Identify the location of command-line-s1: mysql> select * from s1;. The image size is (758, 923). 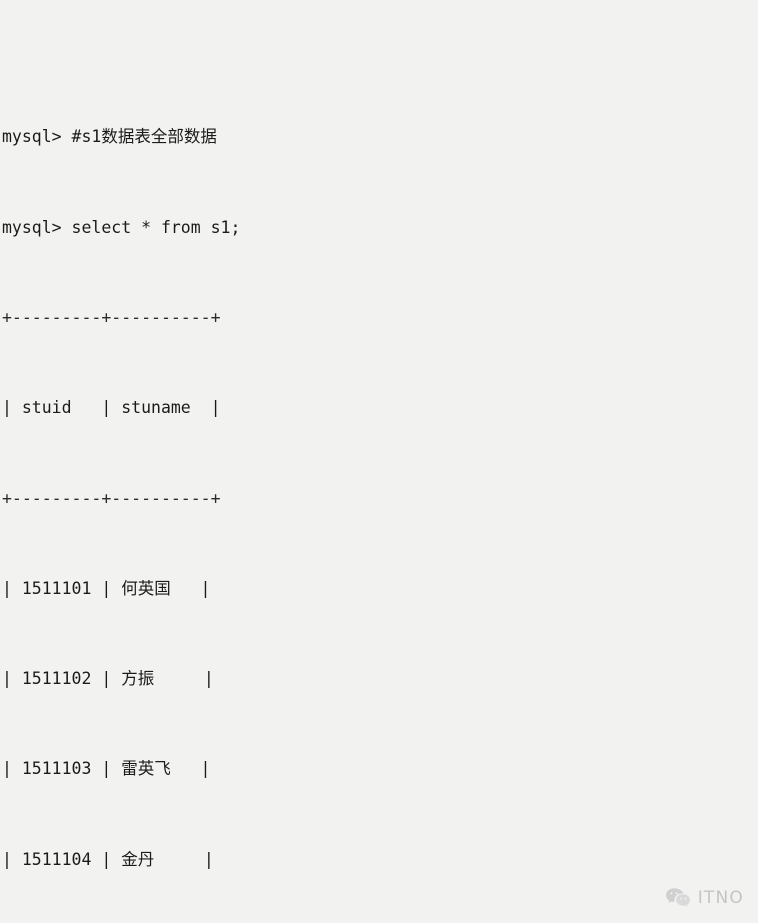
(121, 227).